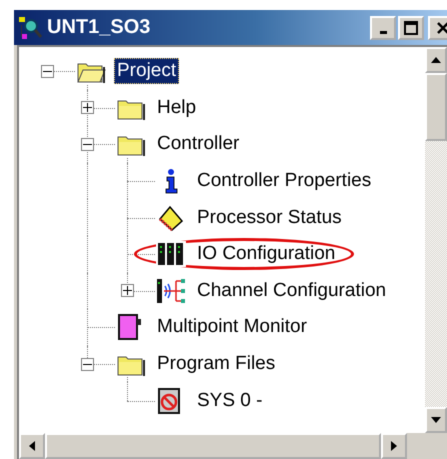 The height and width of the screenshot is (459, 447). Describe the element at coordinates (436, 240) in the screenshot. I see `vertical-scrollbar` at that location.